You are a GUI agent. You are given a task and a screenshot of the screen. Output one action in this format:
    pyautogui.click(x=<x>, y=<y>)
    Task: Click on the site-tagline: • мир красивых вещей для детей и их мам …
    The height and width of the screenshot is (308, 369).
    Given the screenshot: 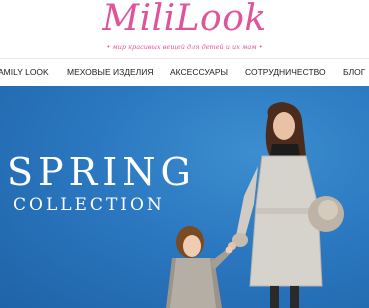 What is the action you would take?
    pyautogui.click(x=184, y=47)
    